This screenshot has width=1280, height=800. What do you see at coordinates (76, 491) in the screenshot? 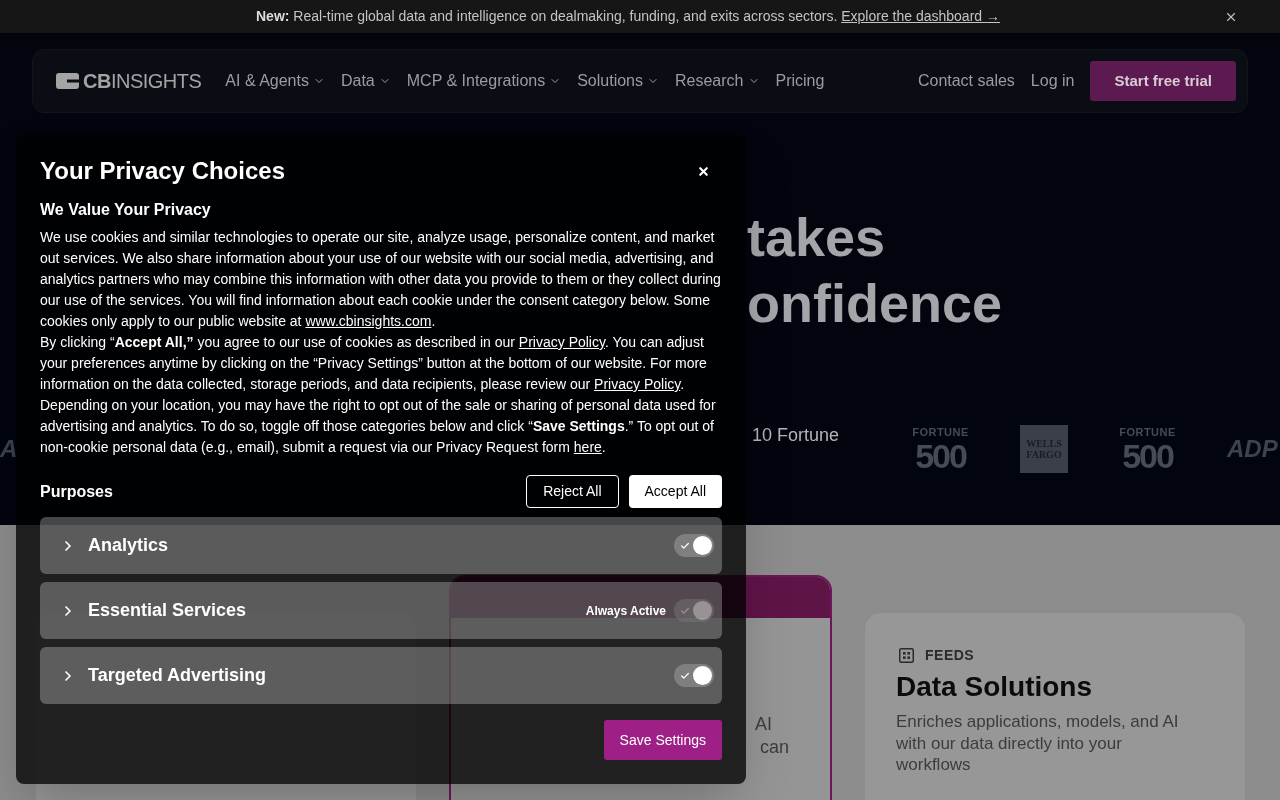
I see `purposes-heading: Purposes` at bounding box center [76, 491].